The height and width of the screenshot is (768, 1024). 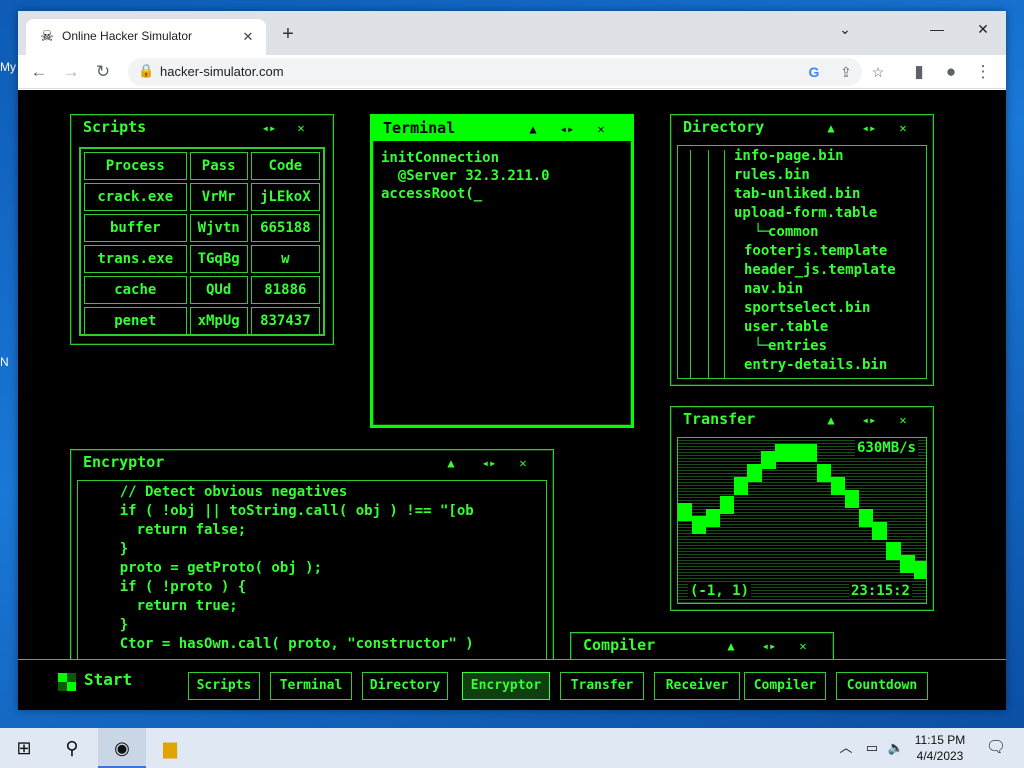 What do you see at coordinates (47, 36) in the screenshot?
I see `skull-icon: ☠` at bounding box center [47, 36].